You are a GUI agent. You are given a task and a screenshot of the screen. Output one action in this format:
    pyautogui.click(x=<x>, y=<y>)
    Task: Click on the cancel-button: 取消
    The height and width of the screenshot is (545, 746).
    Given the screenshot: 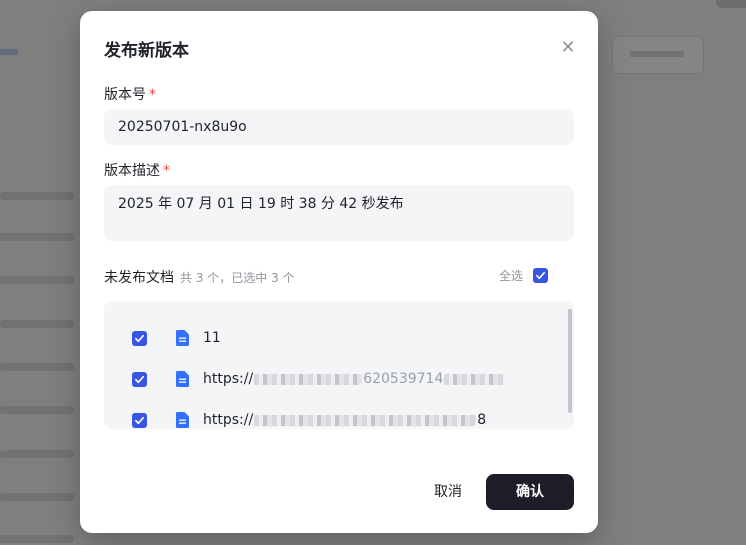 What is the action you would take?
    pyautogui.click(x=448, y=492)
    